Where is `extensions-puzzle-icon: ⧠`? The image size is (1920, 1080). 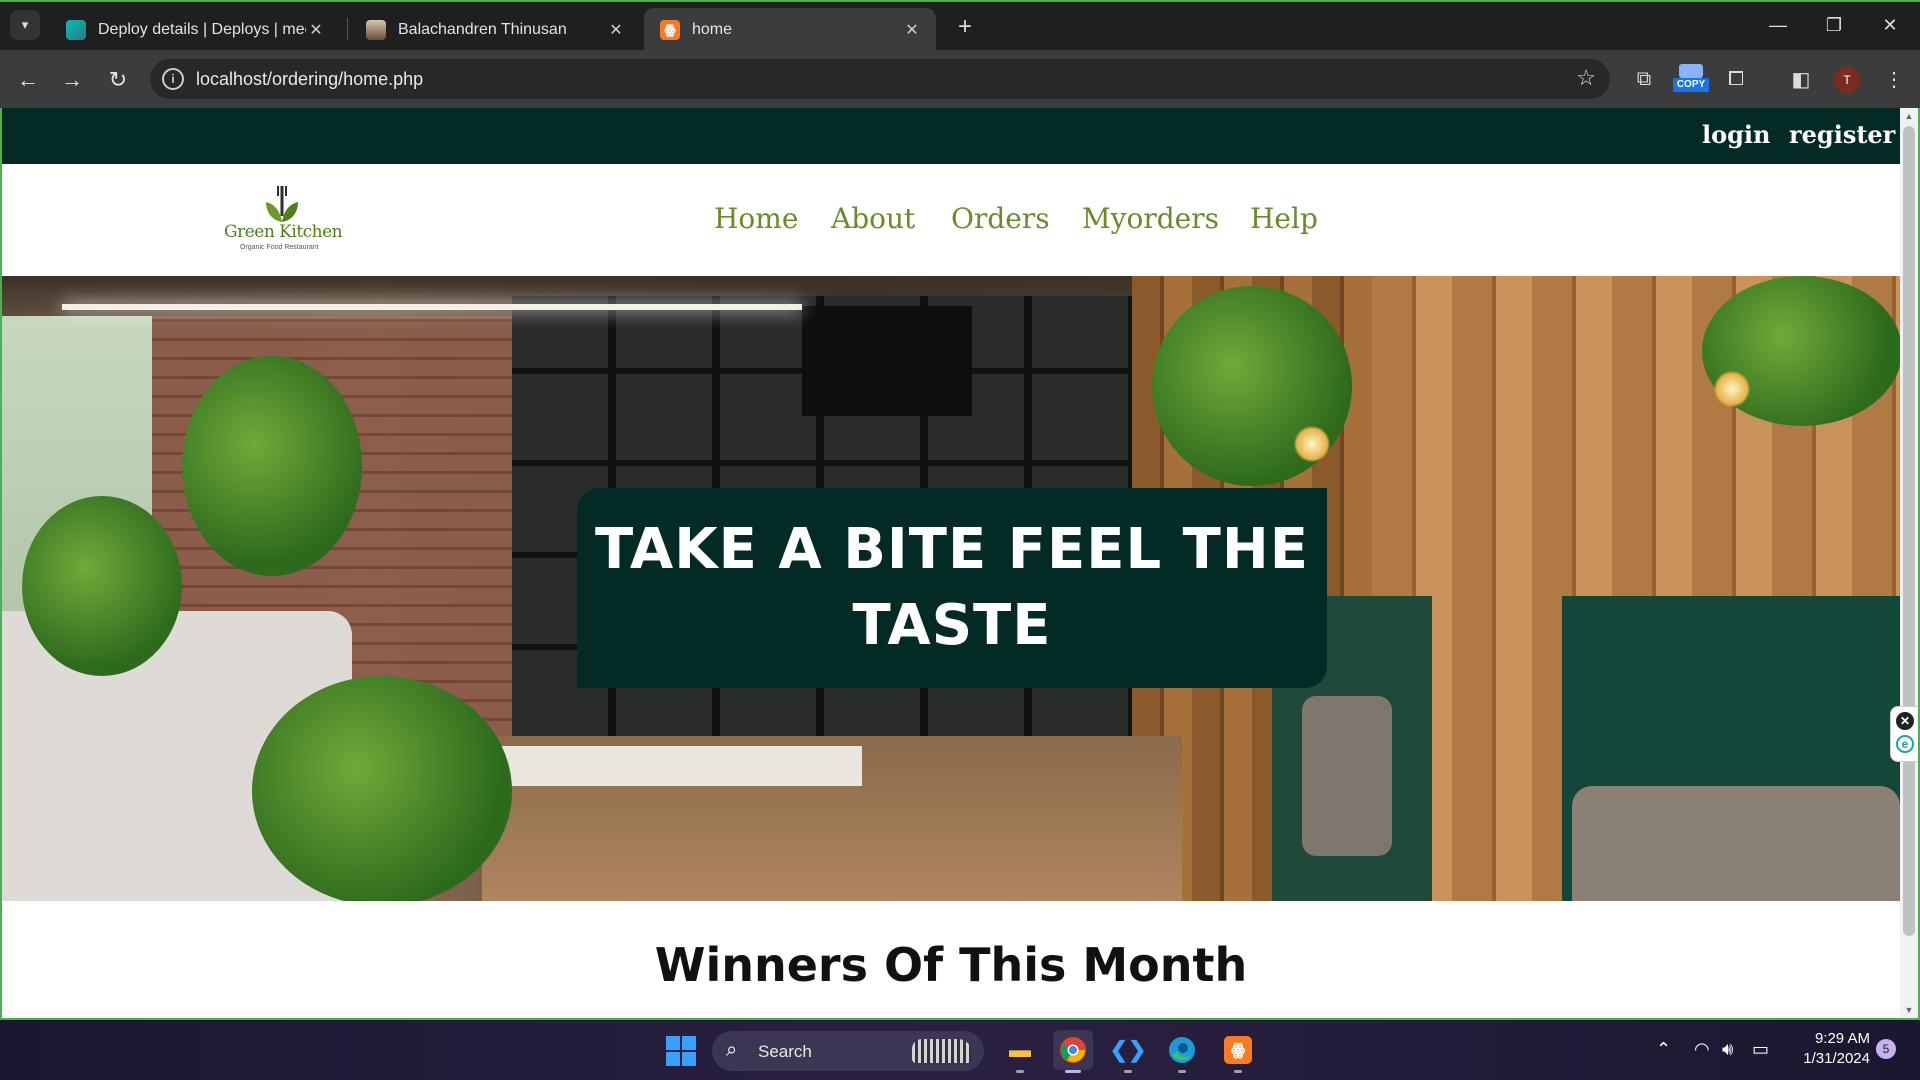
extensions-puzzle-icon: ⧠ is located at coordinates (1736, 79).